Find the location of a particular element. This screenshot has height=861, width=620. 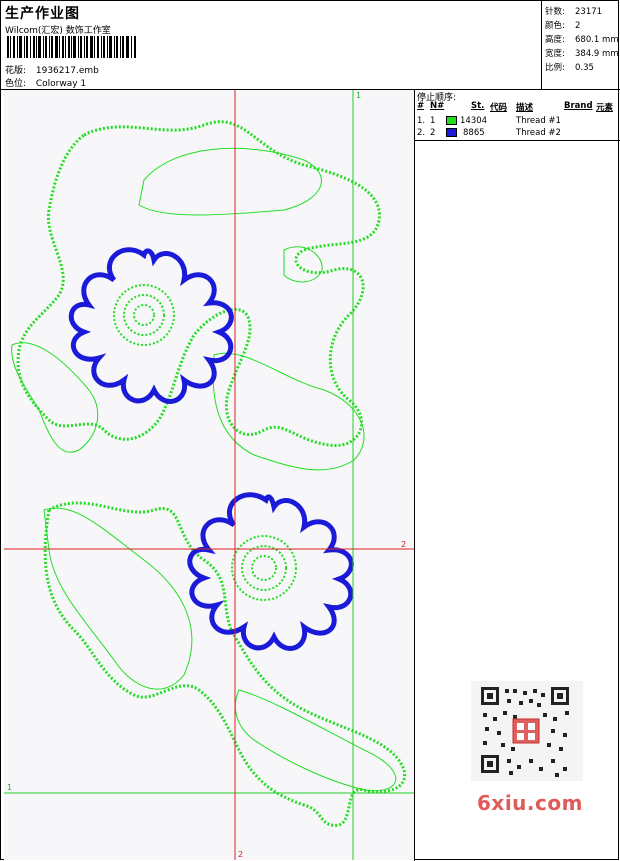

spec-stitches: 针数: 23171 is located at coordinates (574, 12).